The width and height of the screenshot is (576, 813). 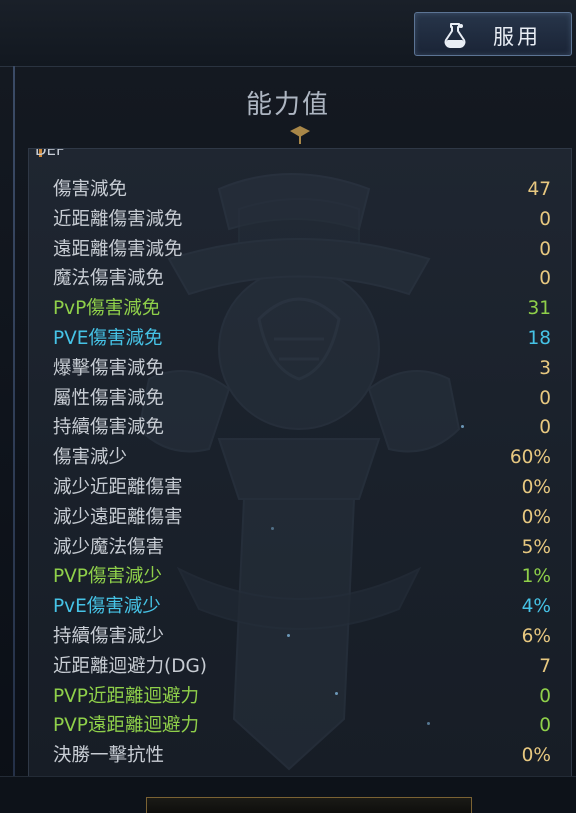 What do you see at coordinates (109, 756) in the screenshot?
I see `stat-label: 決勝一擊抗性` at bounding box center [109, 756].